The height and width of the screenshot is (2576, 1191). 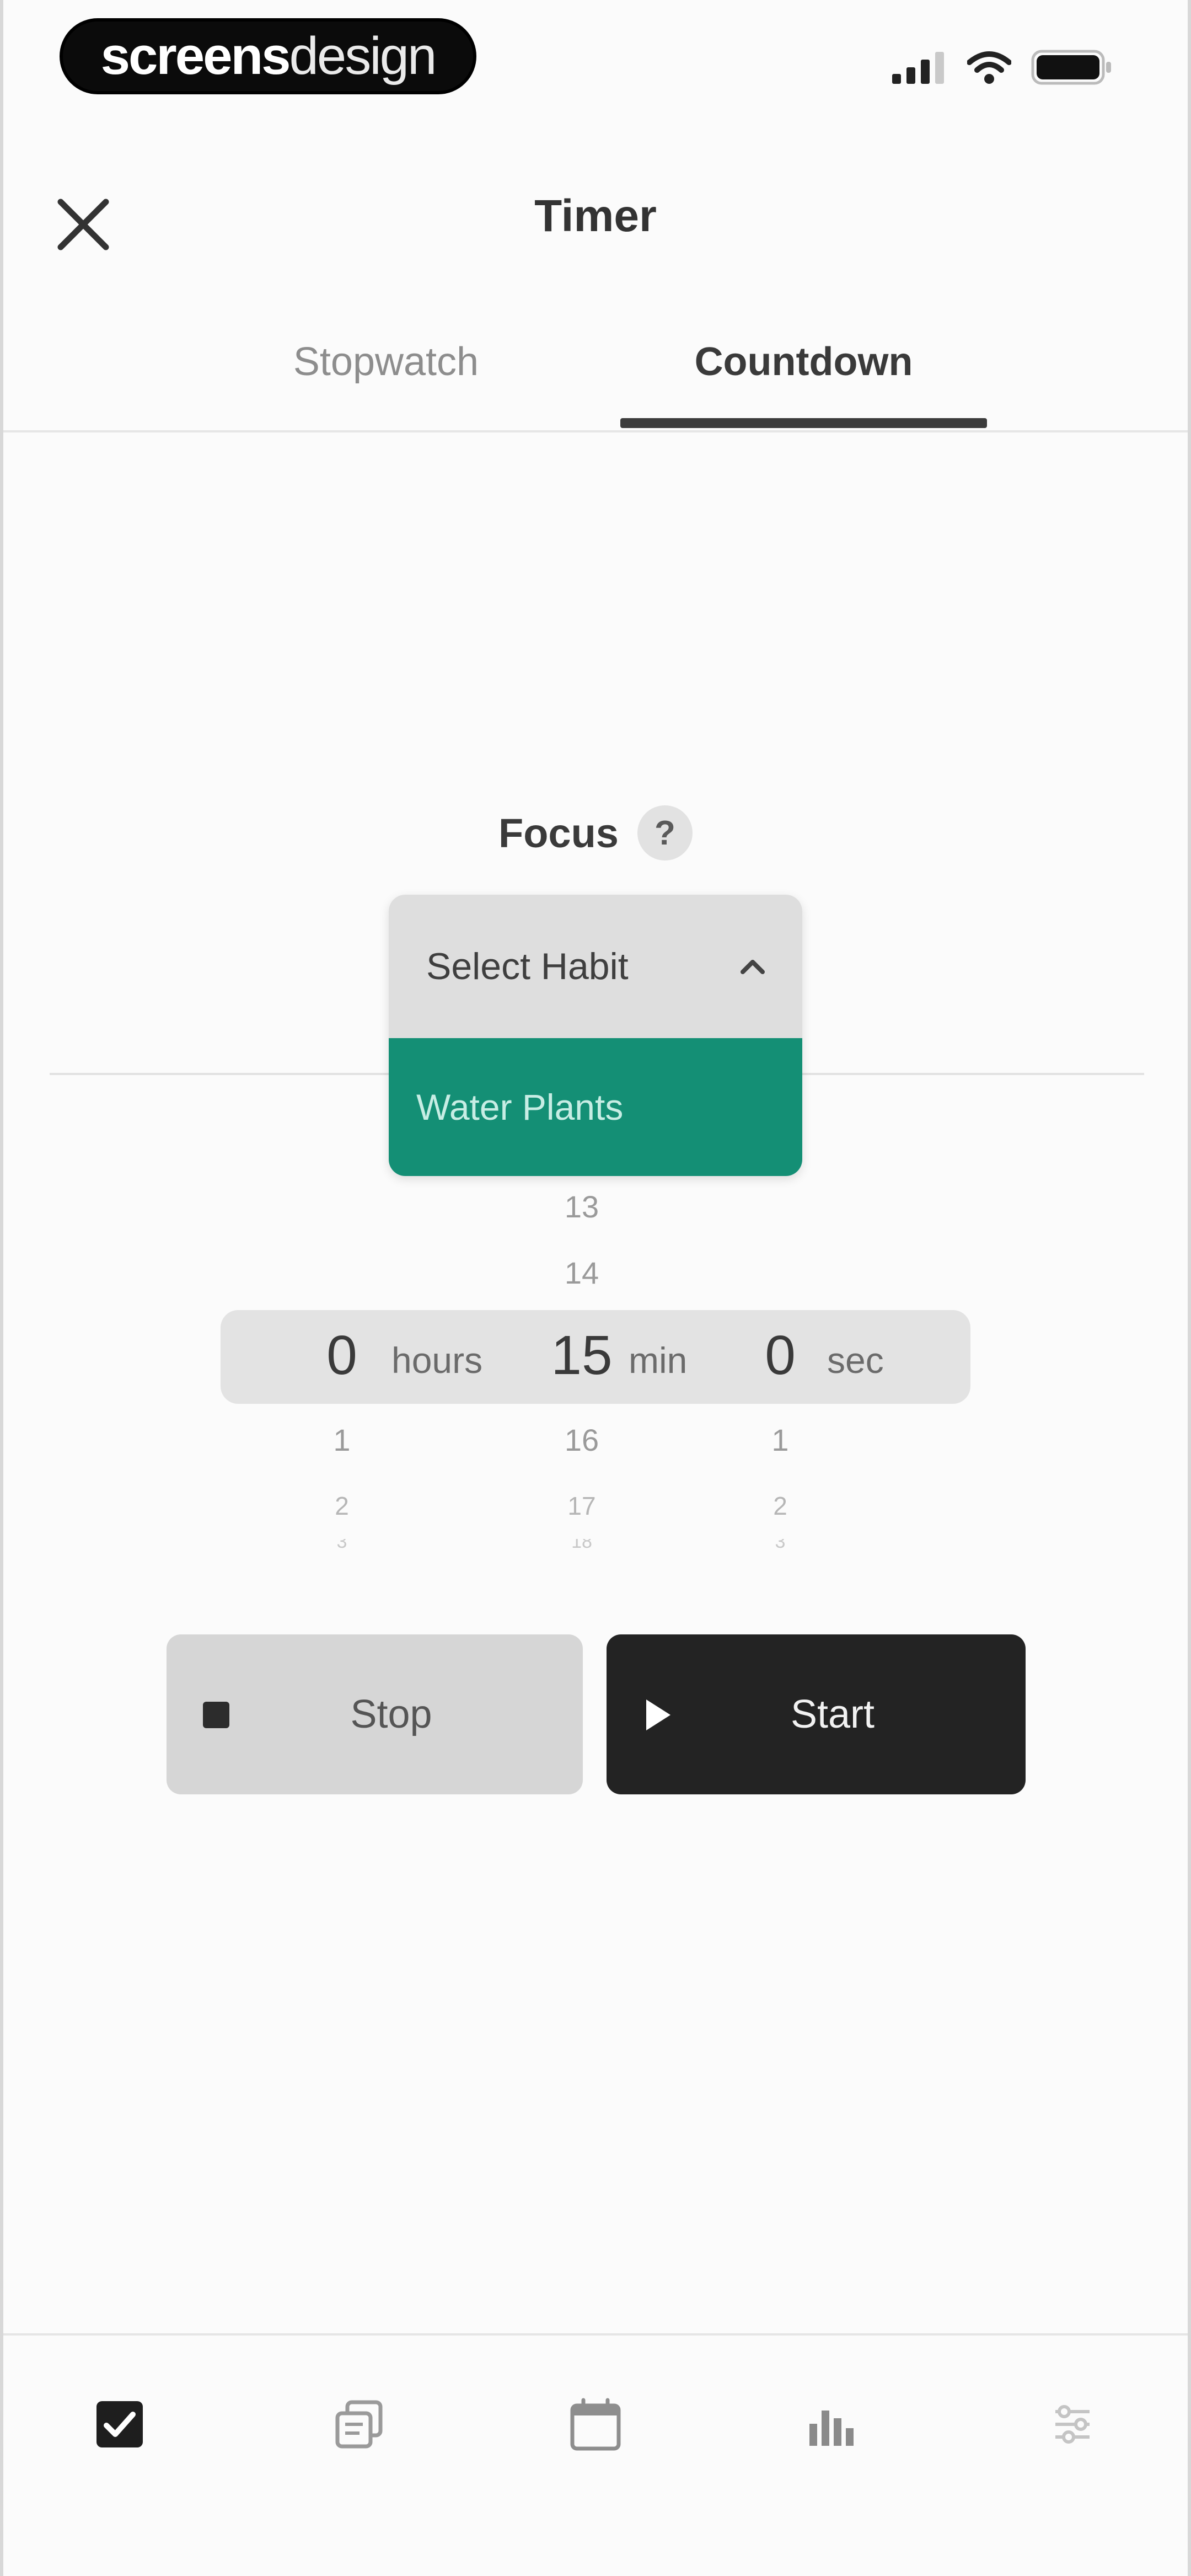 I want to click on minutes-unit: min, so click(x=658, y=1360).